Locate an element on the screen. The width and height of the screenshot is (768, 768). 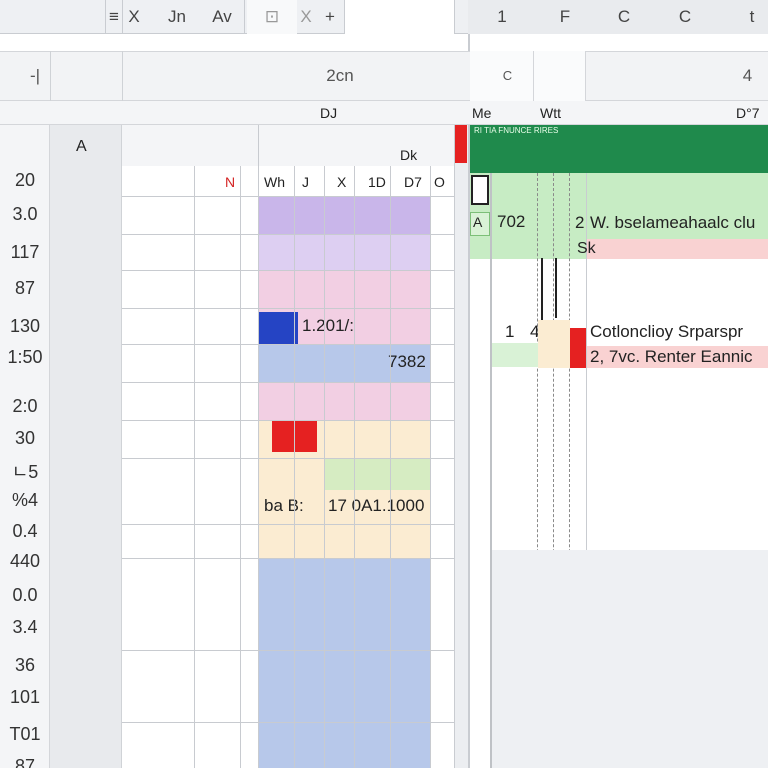
toolbar-name-box is located at coordinates (399, 17).